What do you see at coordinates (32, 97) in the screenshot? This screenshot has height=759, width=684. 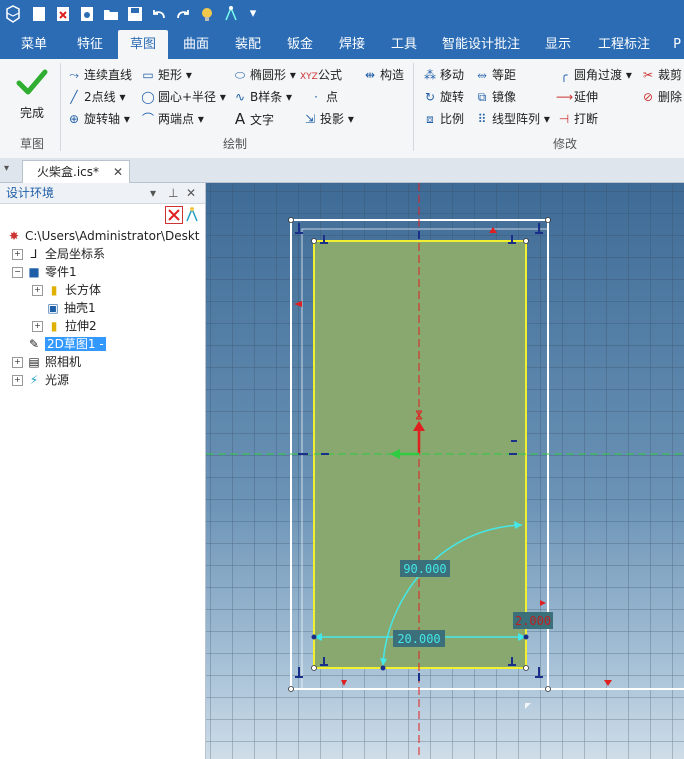 I see `finish-button: 完成` at bounding box center [32, 97].